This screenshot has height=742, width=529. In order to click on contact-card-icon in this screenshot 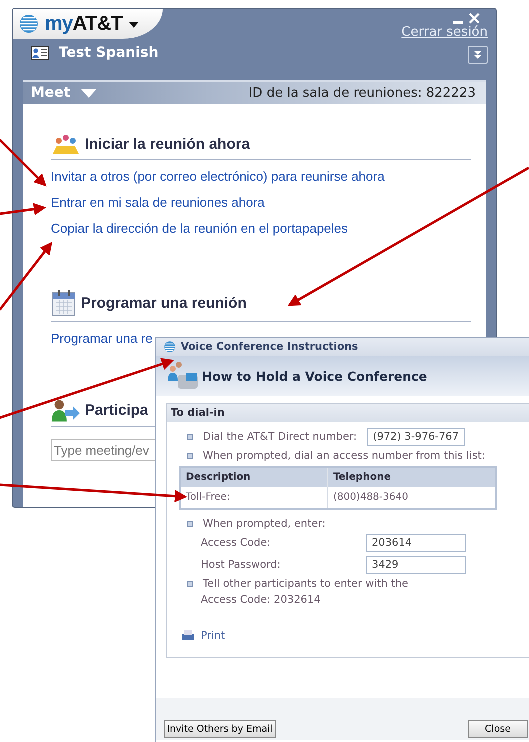, I will do `click(40, 53)`.